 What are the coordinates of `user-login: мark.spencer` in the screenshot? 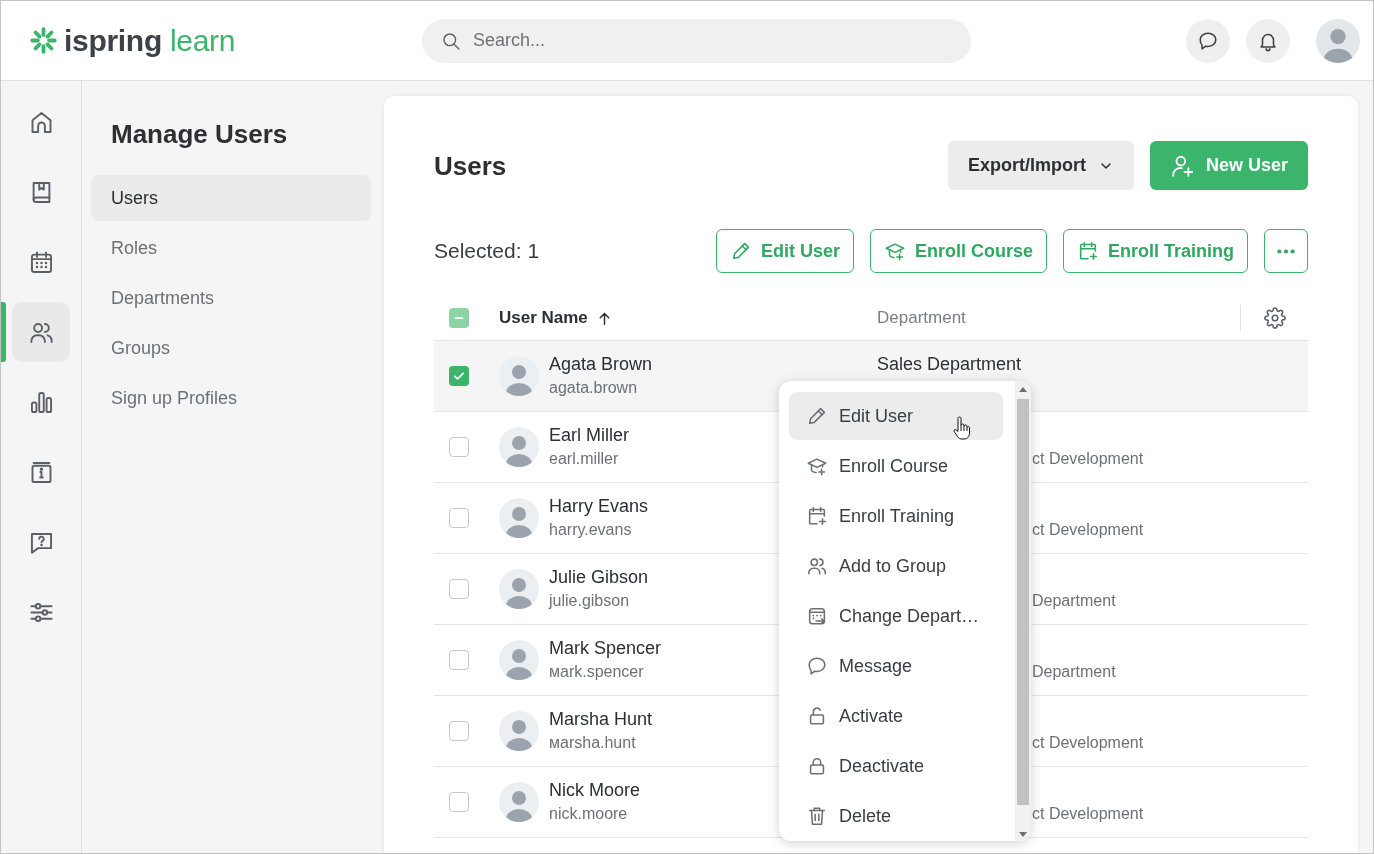 It's located at (596, 672).